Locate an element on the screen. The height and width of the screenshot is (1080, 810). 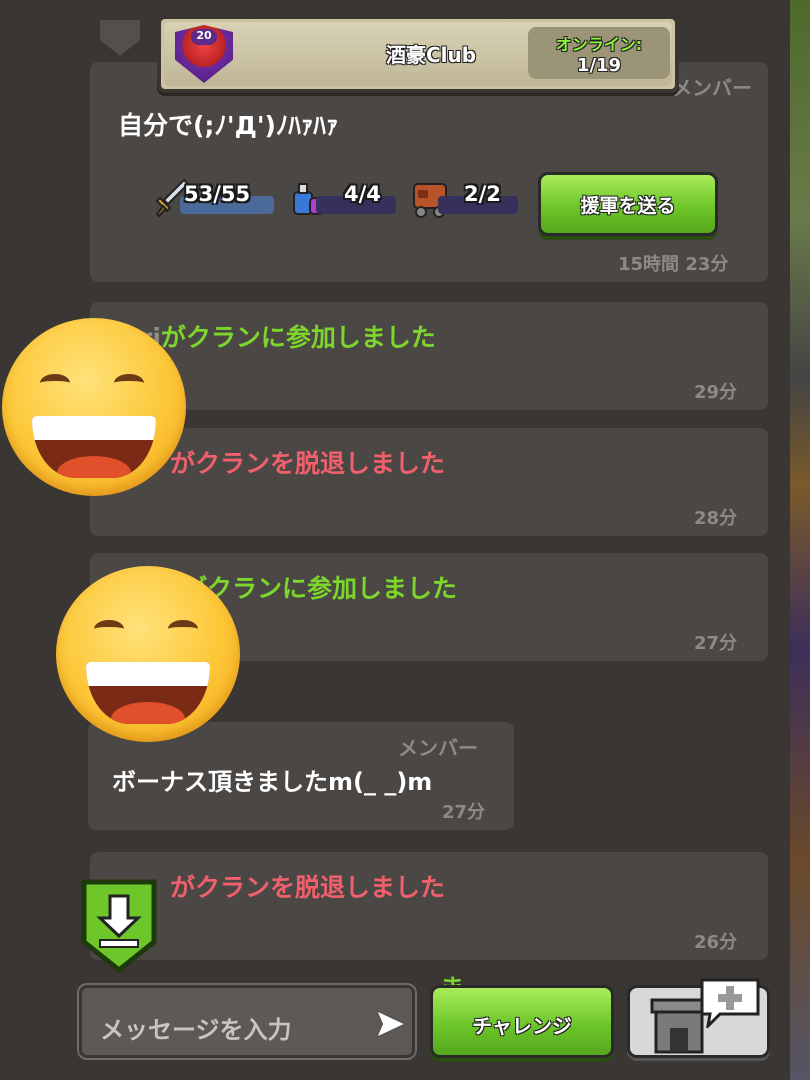
send-arrow-icon is located at coordinates (391, 1024).